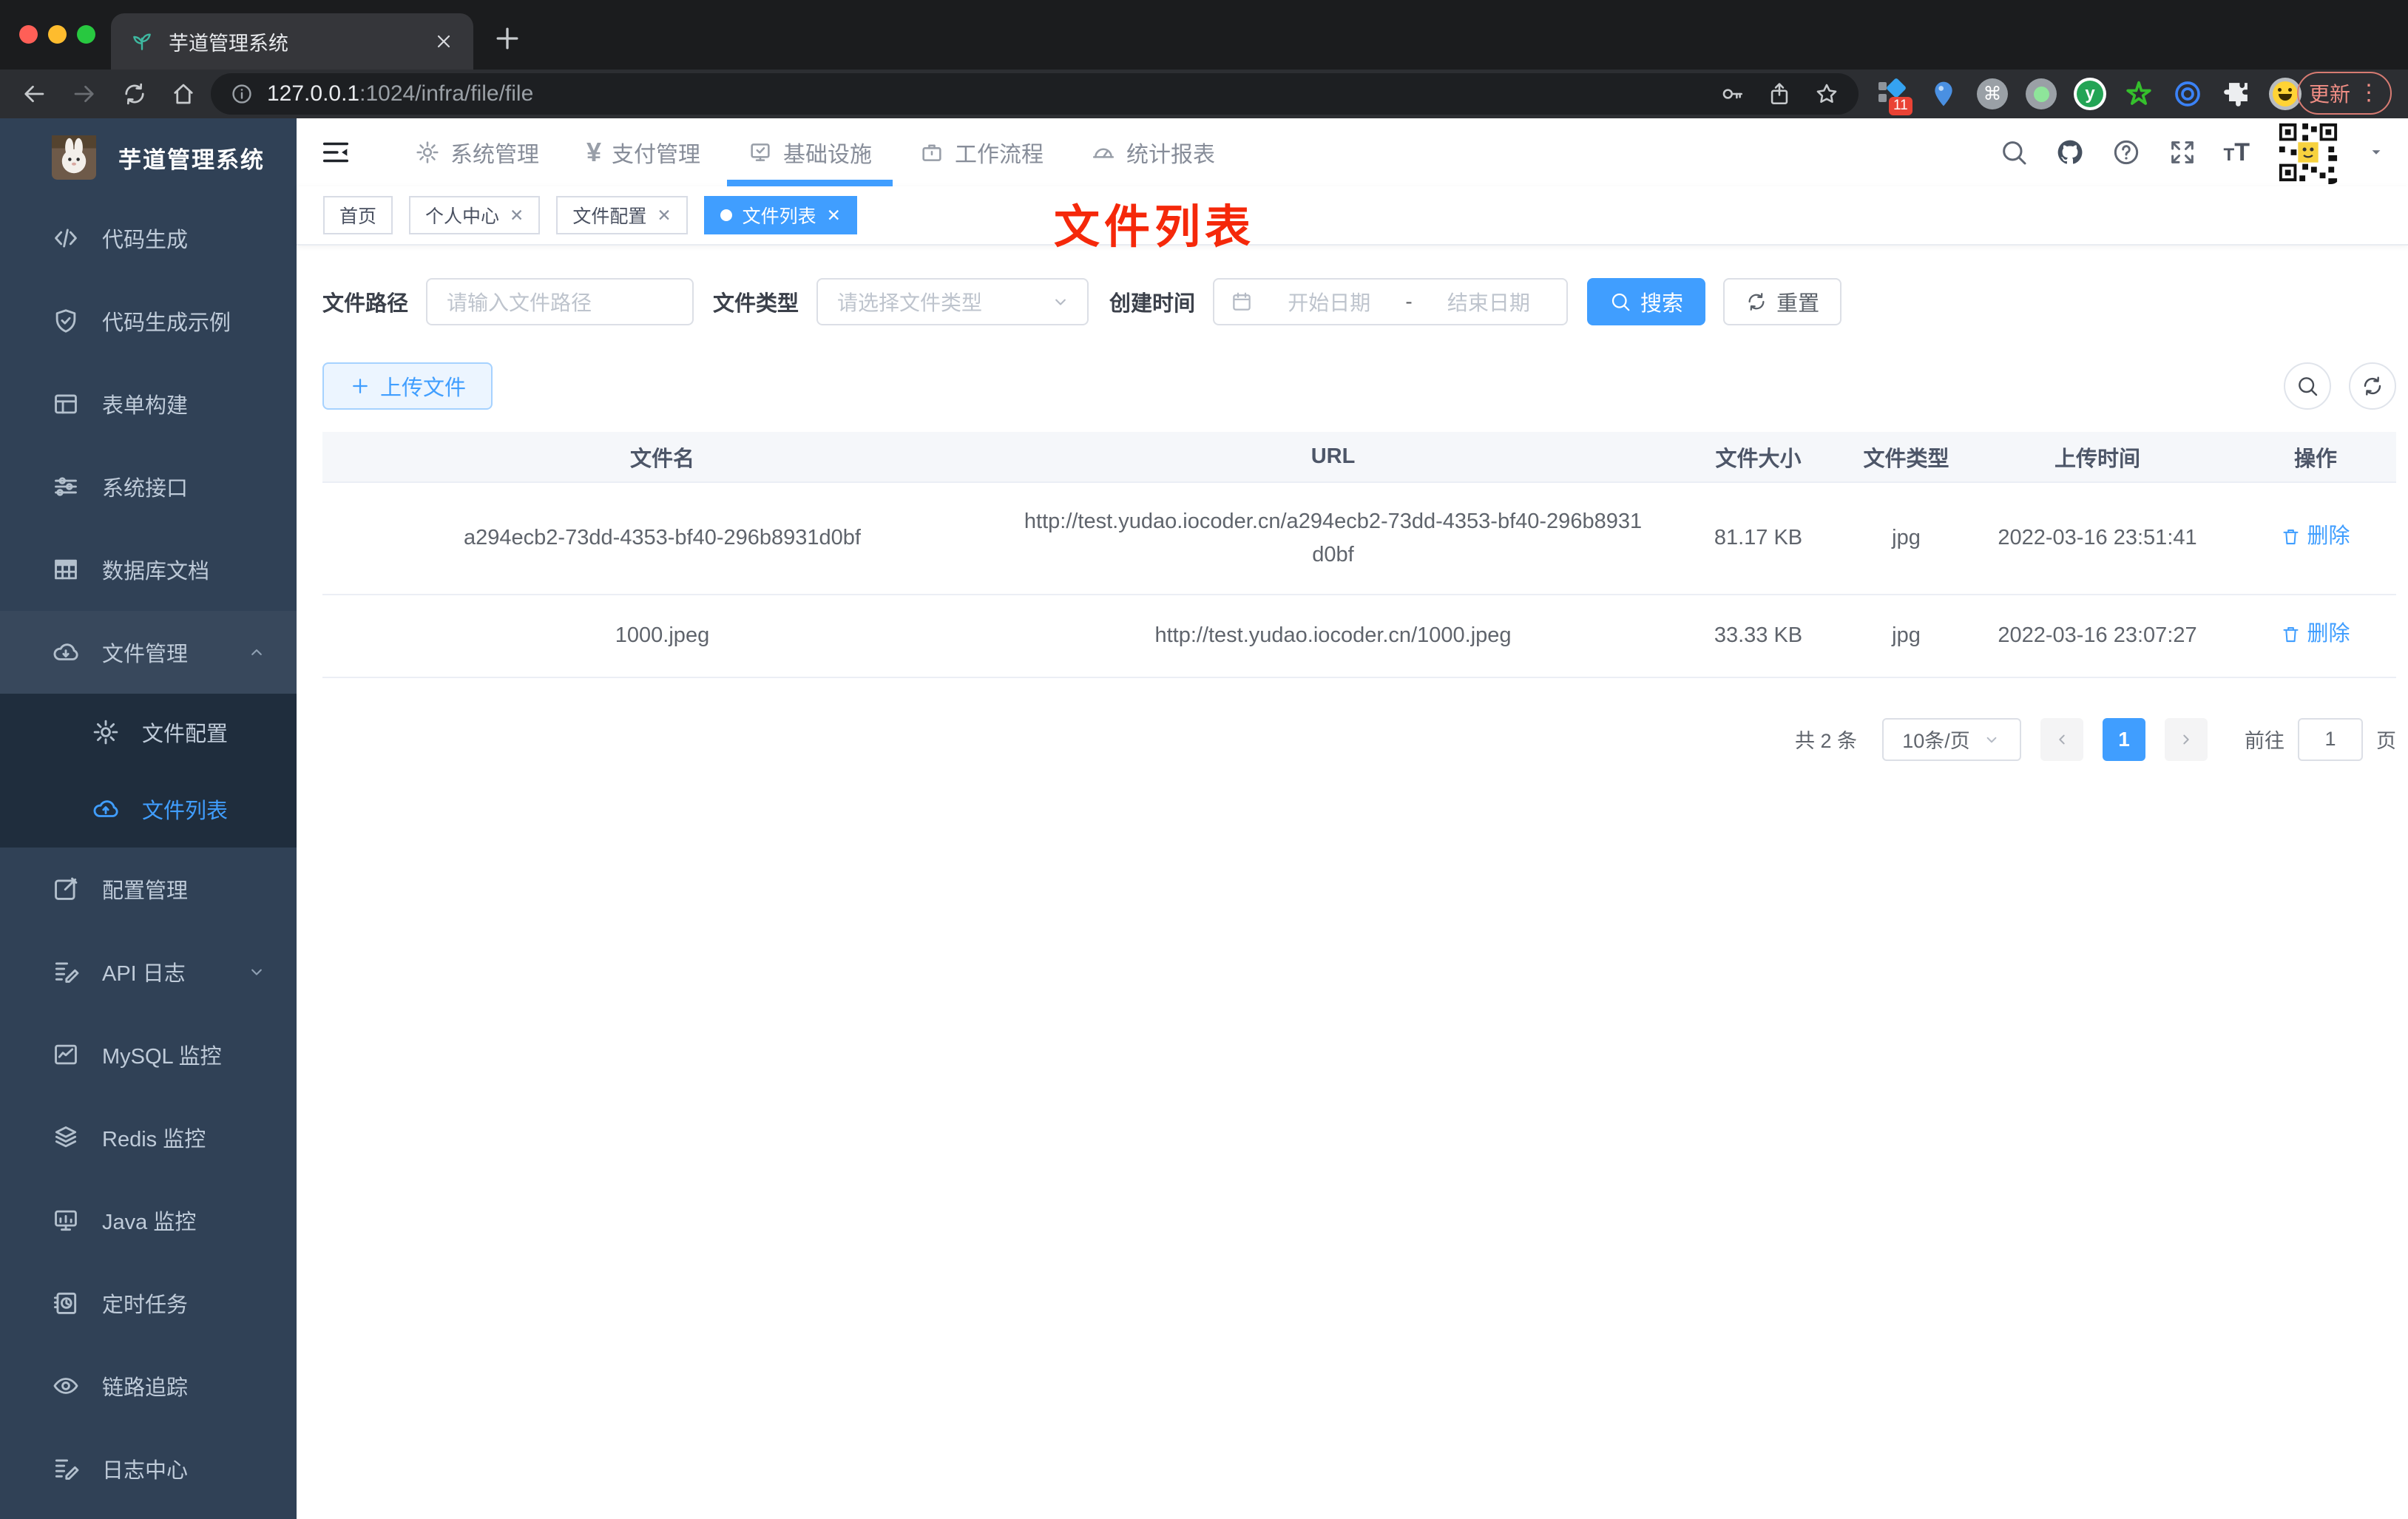  What do you see at coordinates (148, 809) in the screenshot?
I see `sidebar-item-file-list: 文件列表` at bounding box center [148, 809].